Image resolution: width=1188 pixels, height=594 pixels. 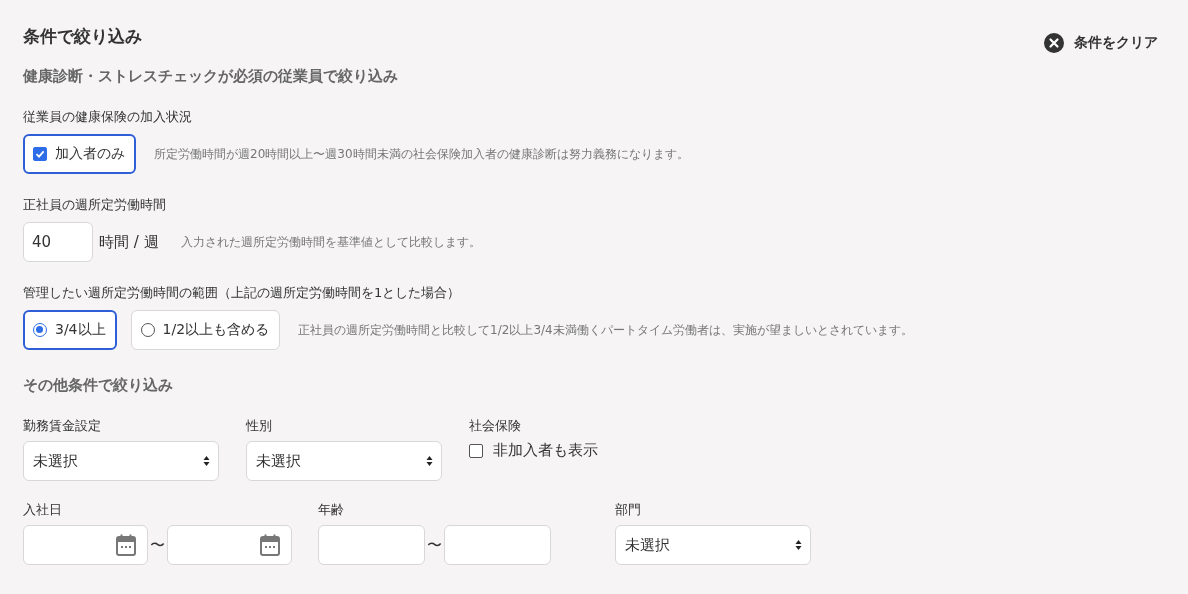 What do you see at coordinates (211, 76) in the screenshot?
I see `section-heading: 健康診断・ストレスチェックが必須の従業員で絞り込み` at bounding box center [211, 76].